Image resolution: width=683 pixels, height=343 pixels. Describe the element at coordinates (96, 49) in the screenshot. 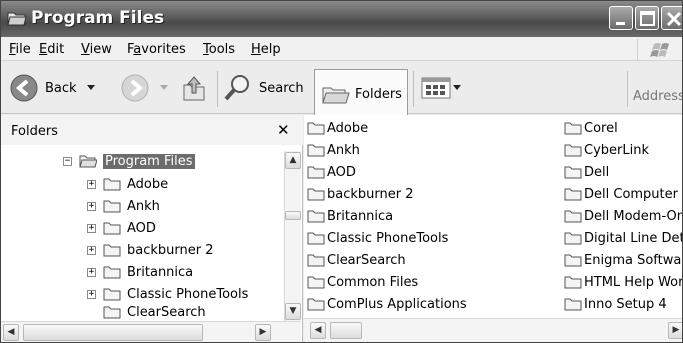

I see `menu-view: View` at that location.